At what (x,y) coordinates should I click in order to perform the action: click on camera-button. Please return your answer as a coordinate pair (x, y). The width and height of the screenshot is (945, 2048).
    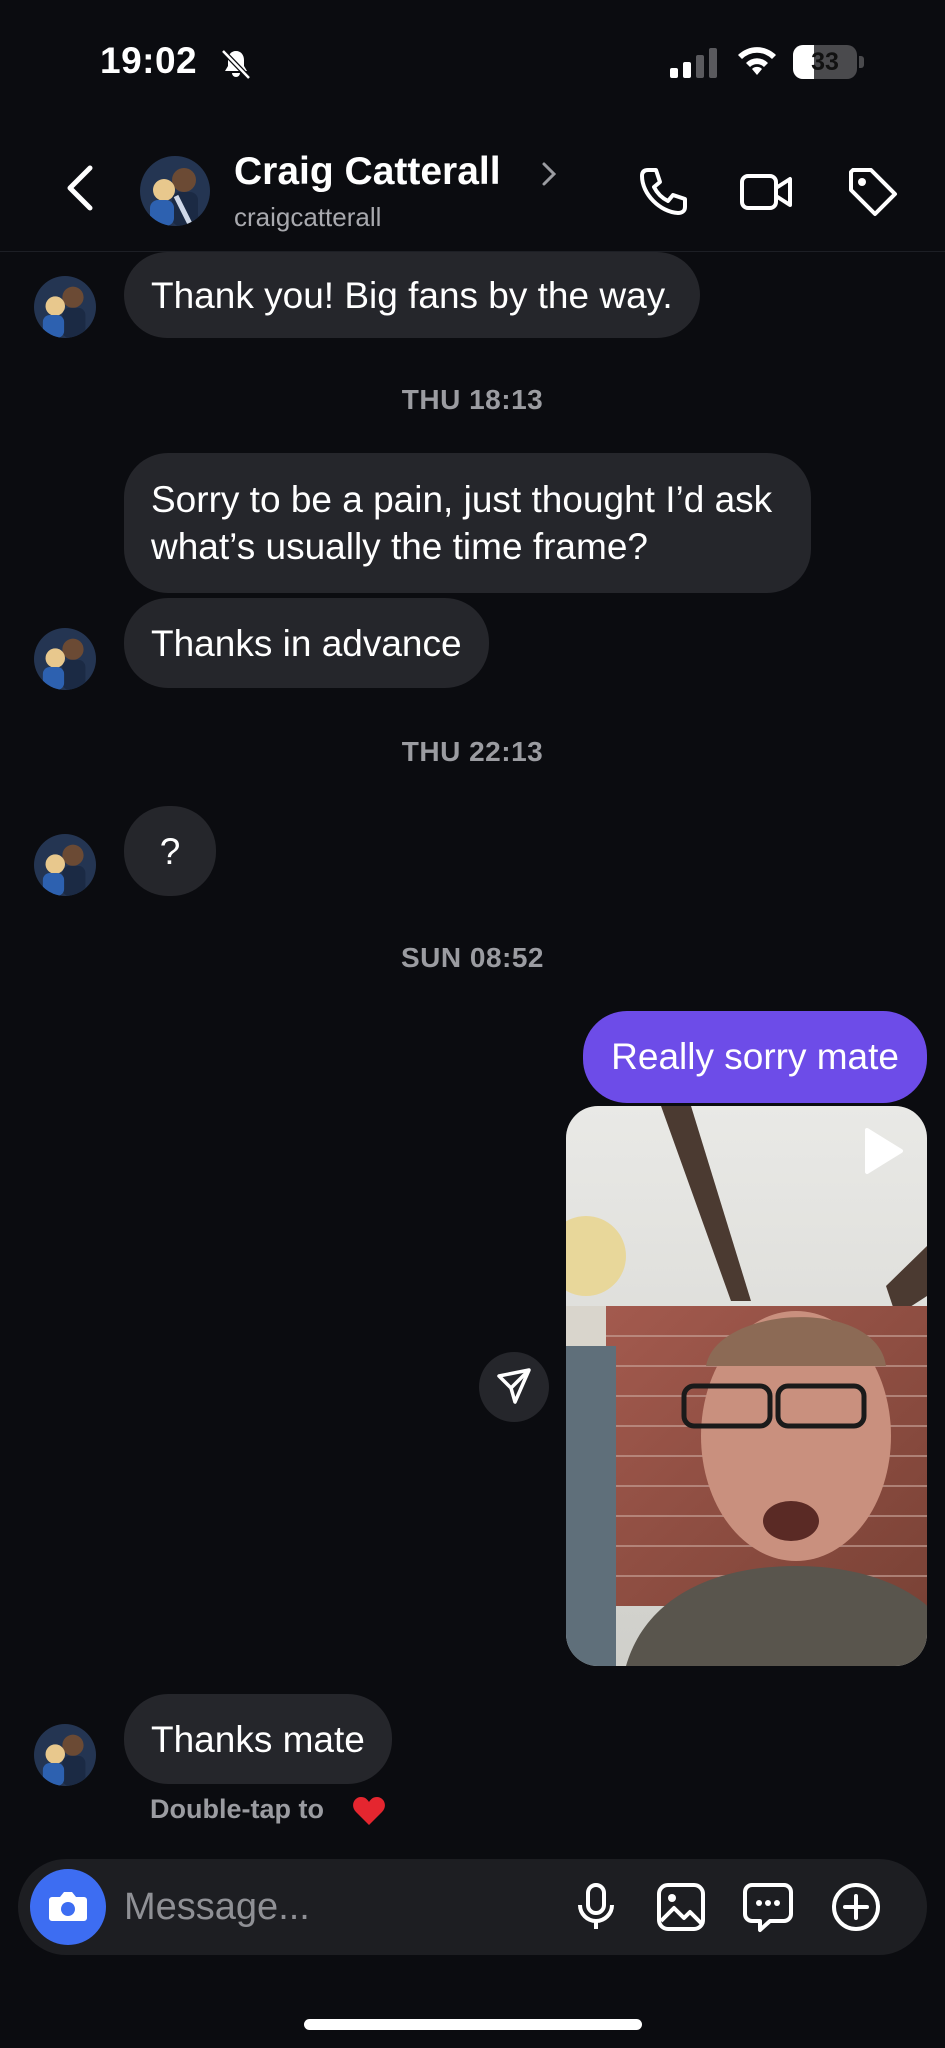
    Looking at the image, I should click on (68, 1907).